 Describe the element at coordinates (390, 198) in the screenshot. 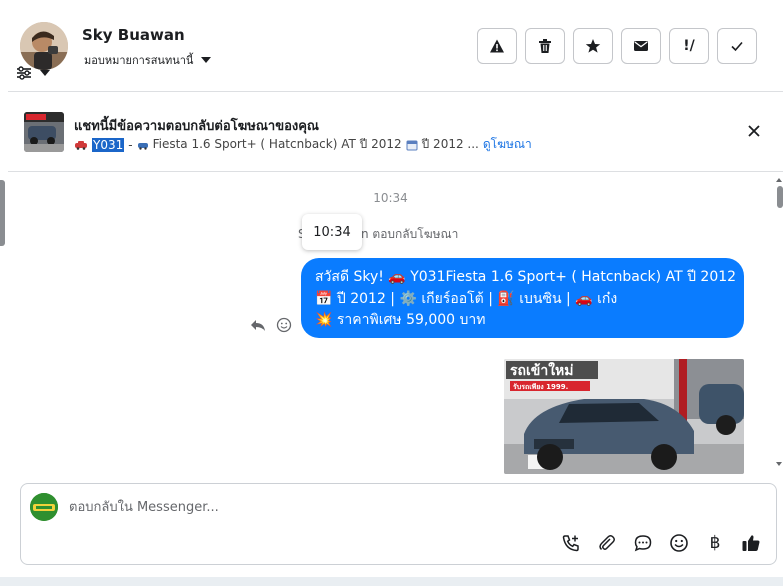

I see `message-timestamp: 10:34` at that location.